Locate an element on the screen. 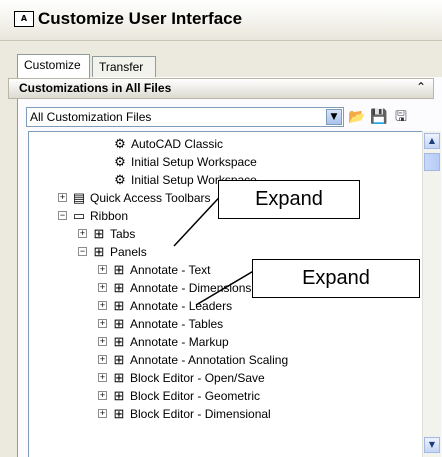 This screenshot has width=442, height=457. expand-callout-ribbon: Expand is located at coordinates (289, 199).